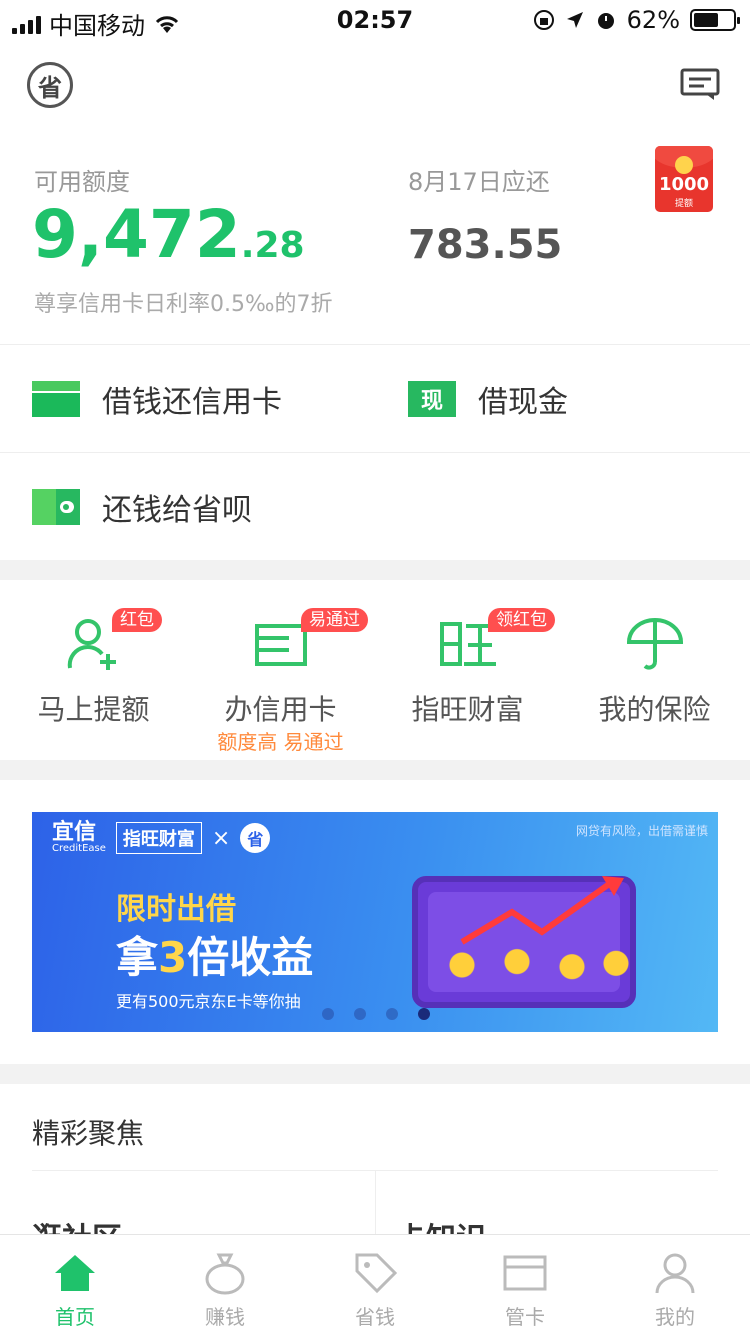  I want to click on service-grid: 红包 马上提额 易通过 办信用卡 额度高 易通过 领红包 指旺财富 我的保险, so click(375, 670).